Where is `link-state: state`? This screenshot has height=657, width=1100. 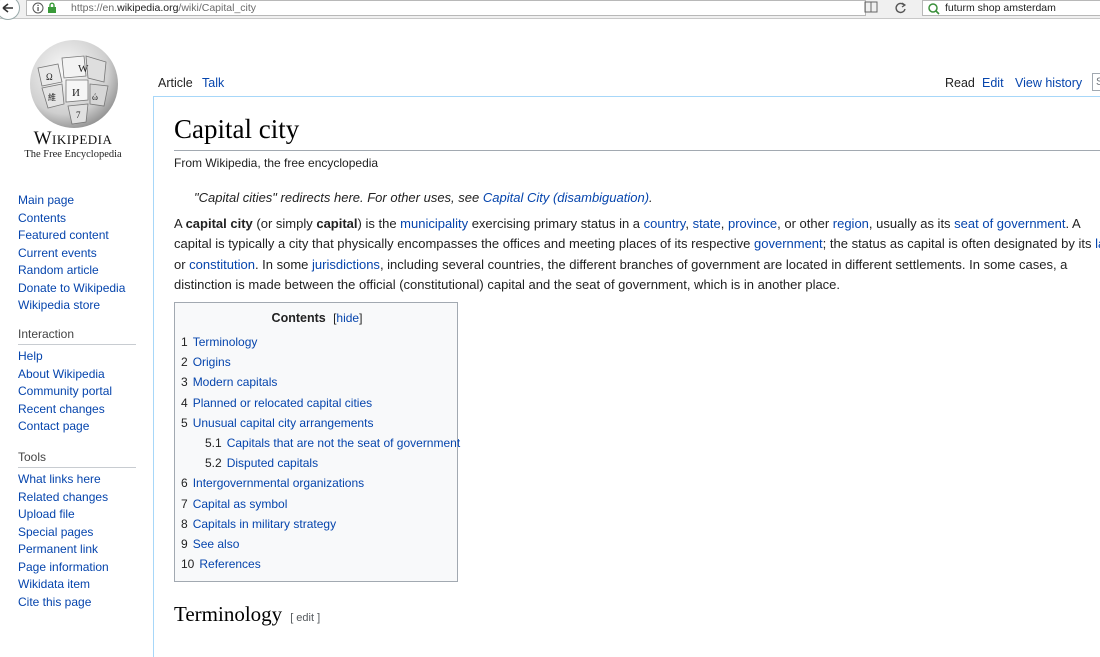 link-state: state is located at coordinates (707, 223).